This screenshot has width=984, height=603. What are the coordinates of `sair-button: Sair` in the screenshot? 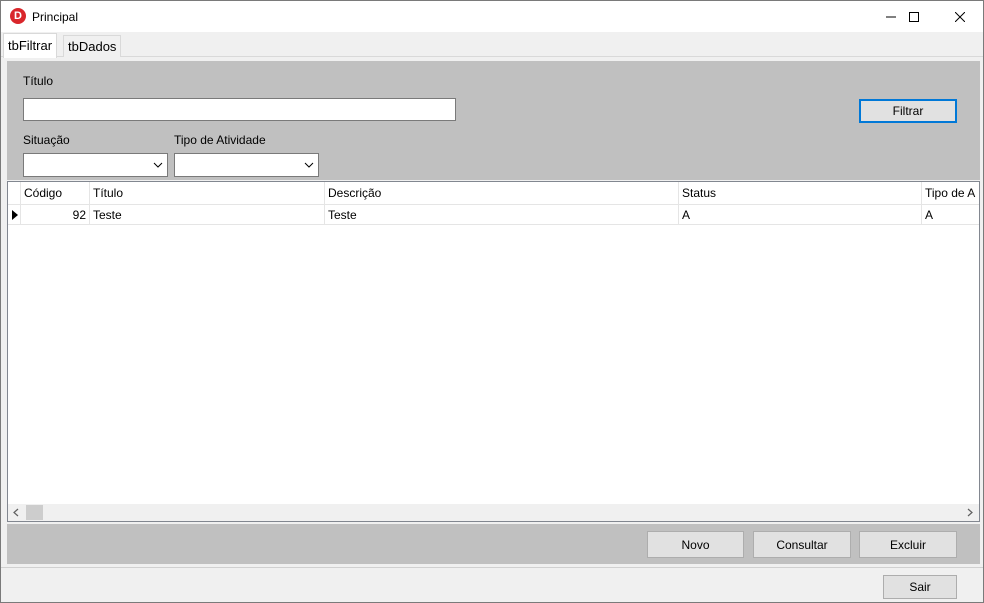 It's located at (920, 587).